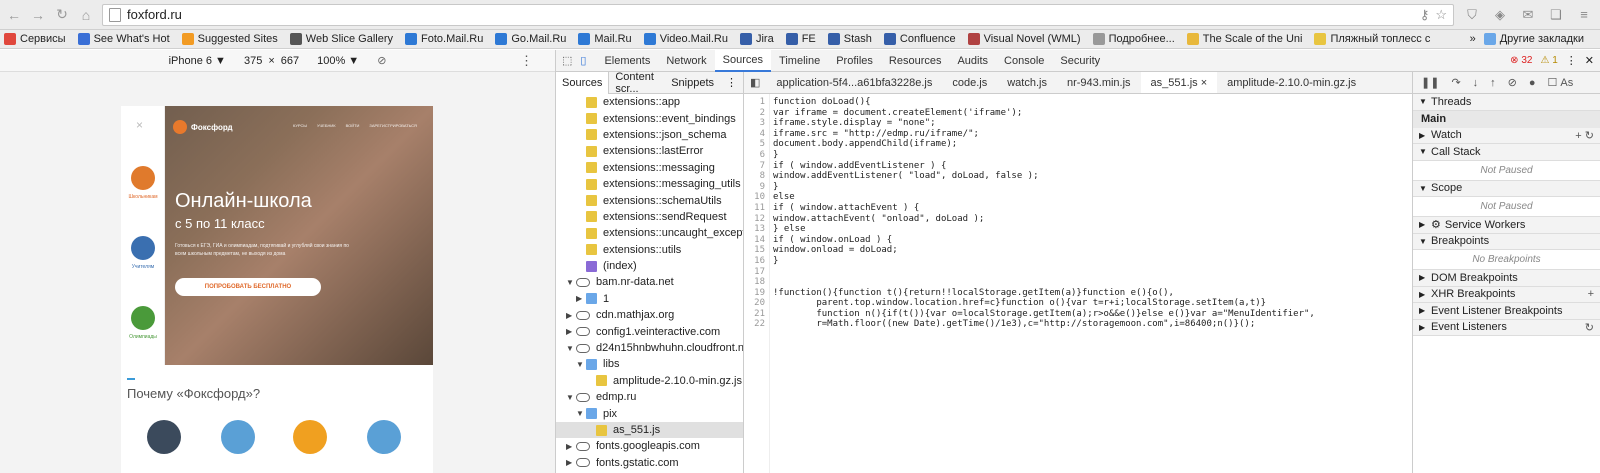  Describe the element at coordinates (143, 337) in the screenshot. I see `side-label-olympiad: Олимпиады` at that location.